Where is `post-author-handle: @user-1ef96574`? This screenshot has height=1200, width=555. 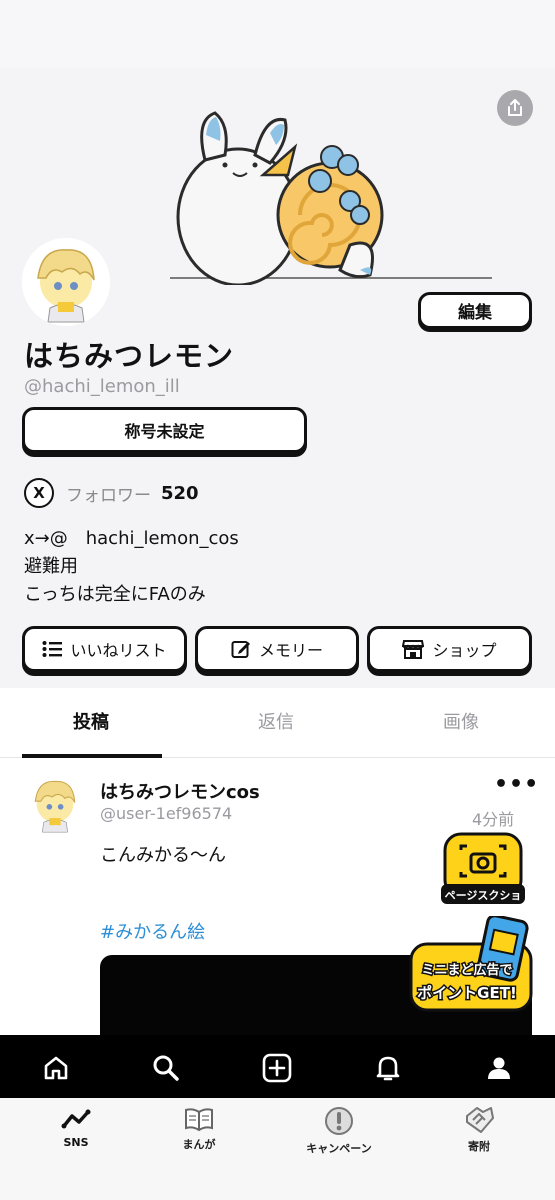 post-author-handle: @user-1ef96574 is located at coordinates (166, 813).